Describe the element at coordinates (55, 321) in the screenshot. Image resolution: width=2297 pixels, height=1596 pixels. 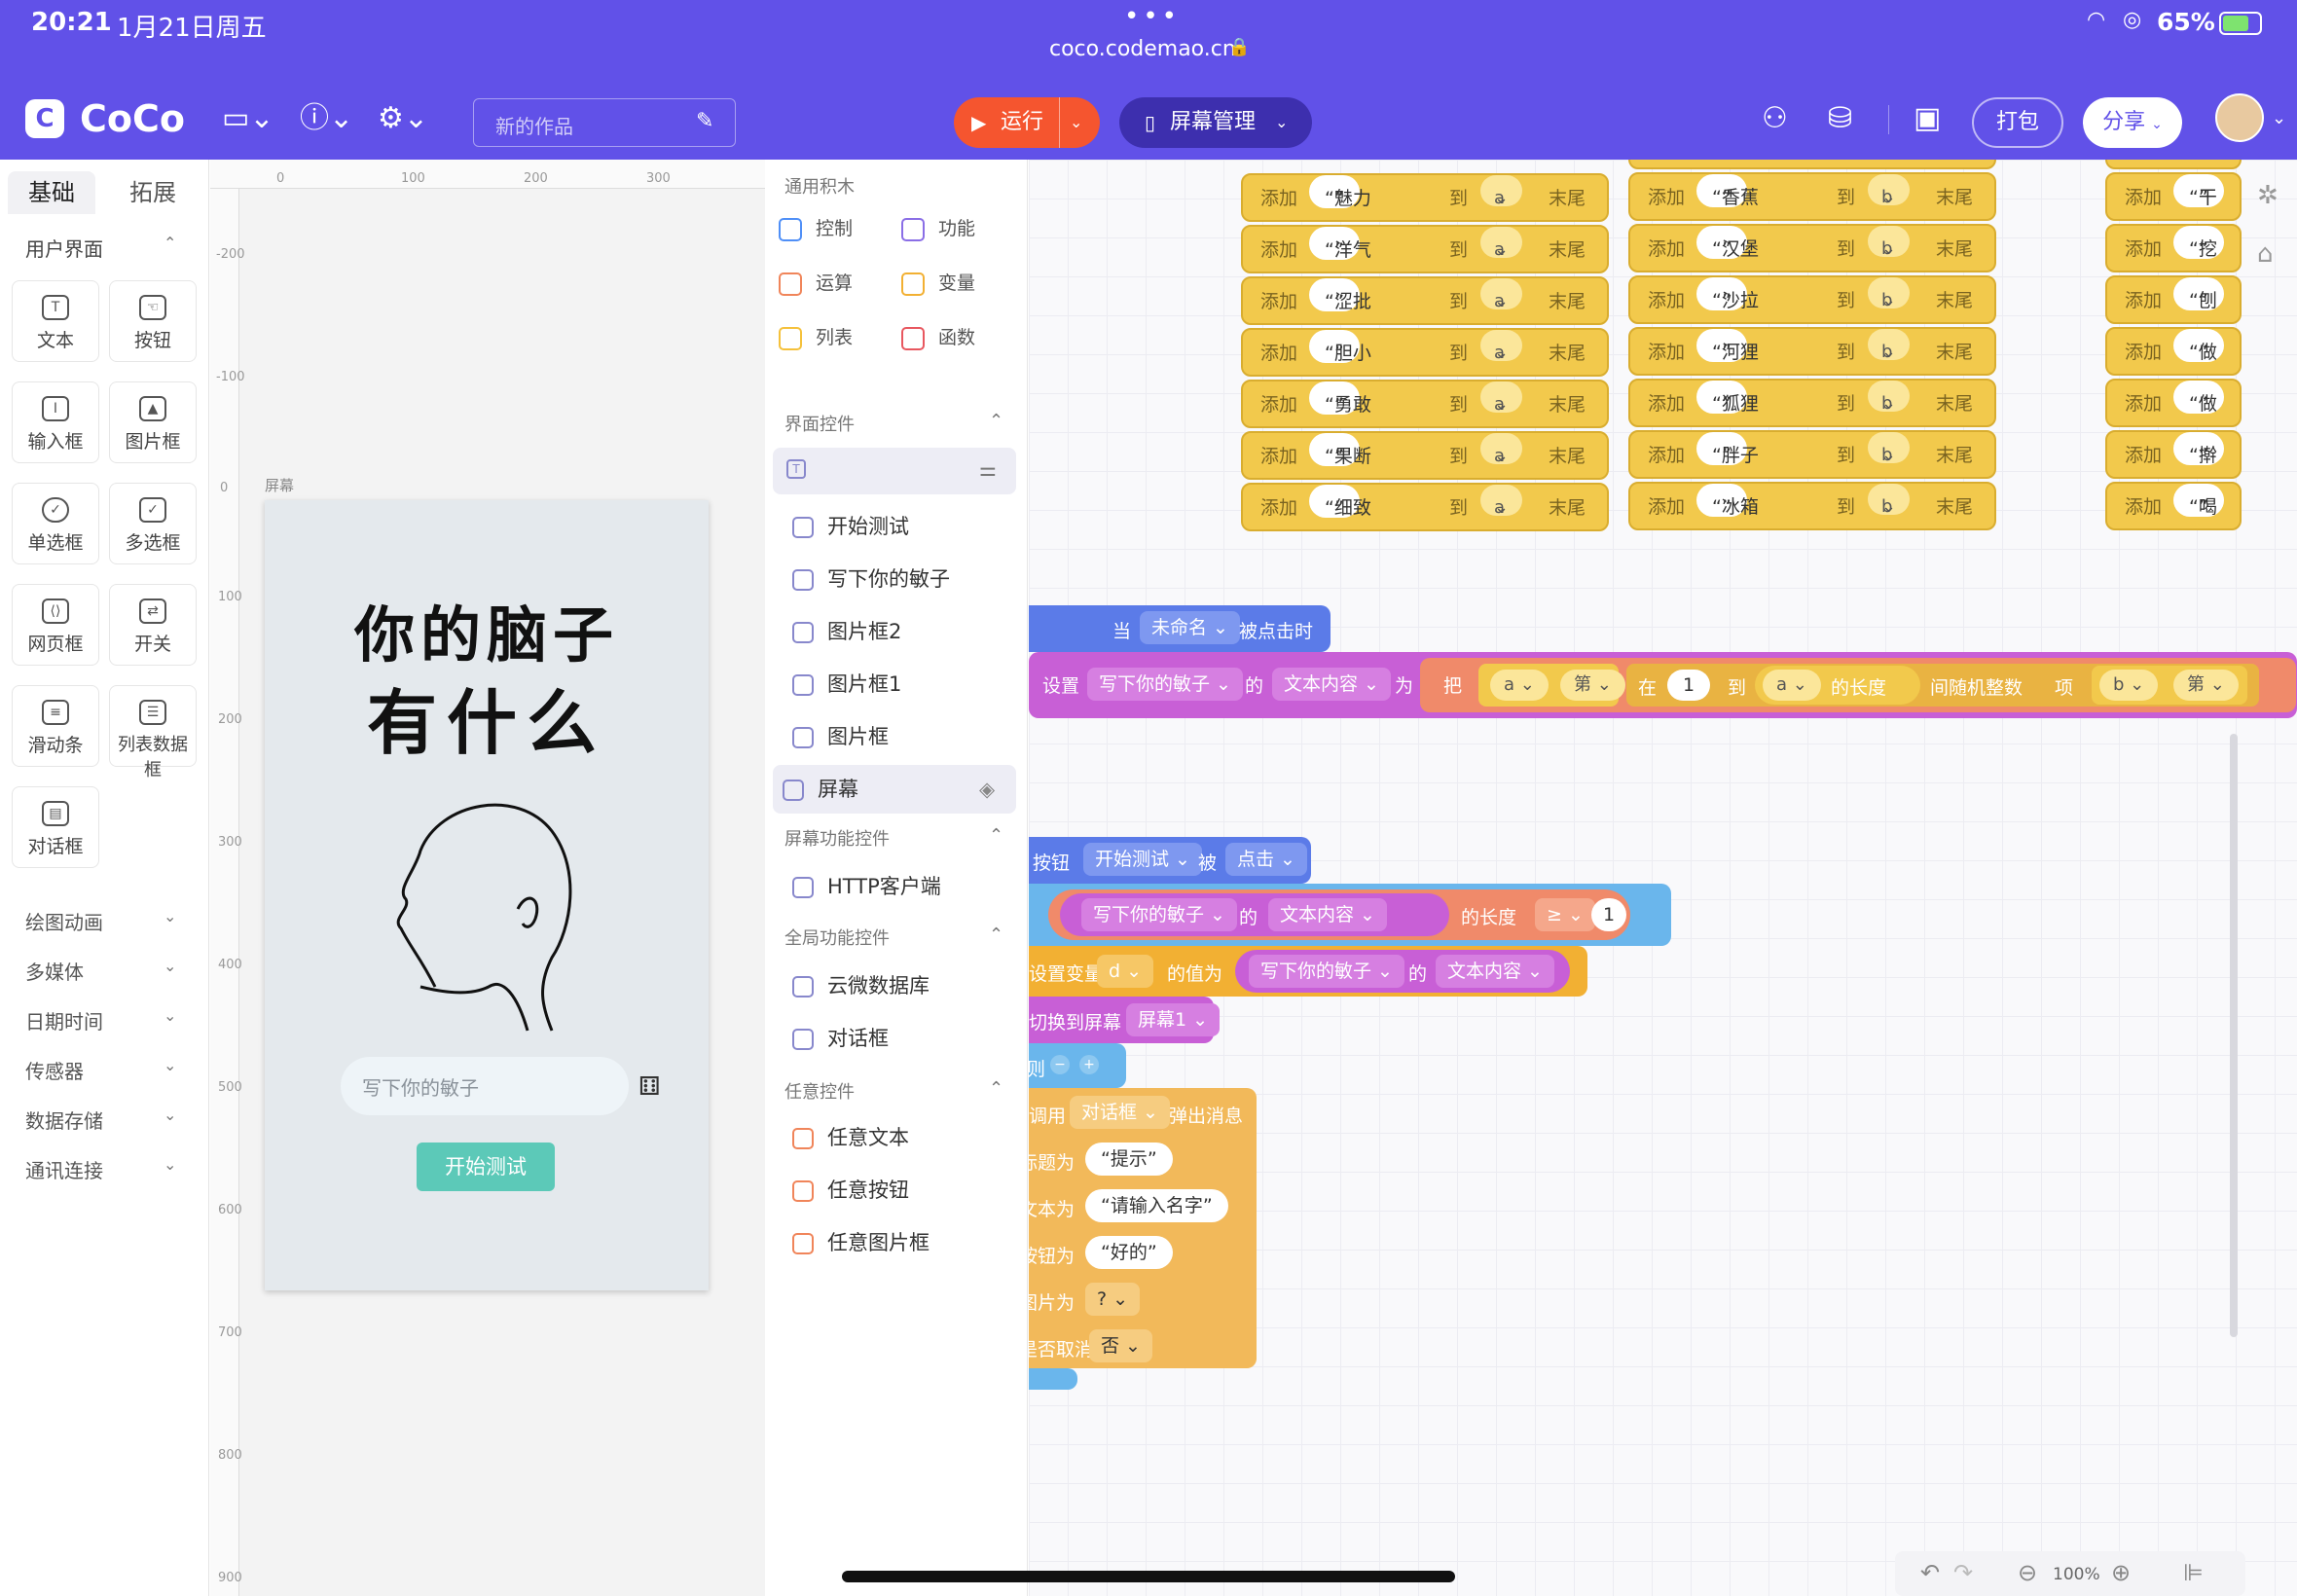
I see `widget-text: T 文本` at that location.